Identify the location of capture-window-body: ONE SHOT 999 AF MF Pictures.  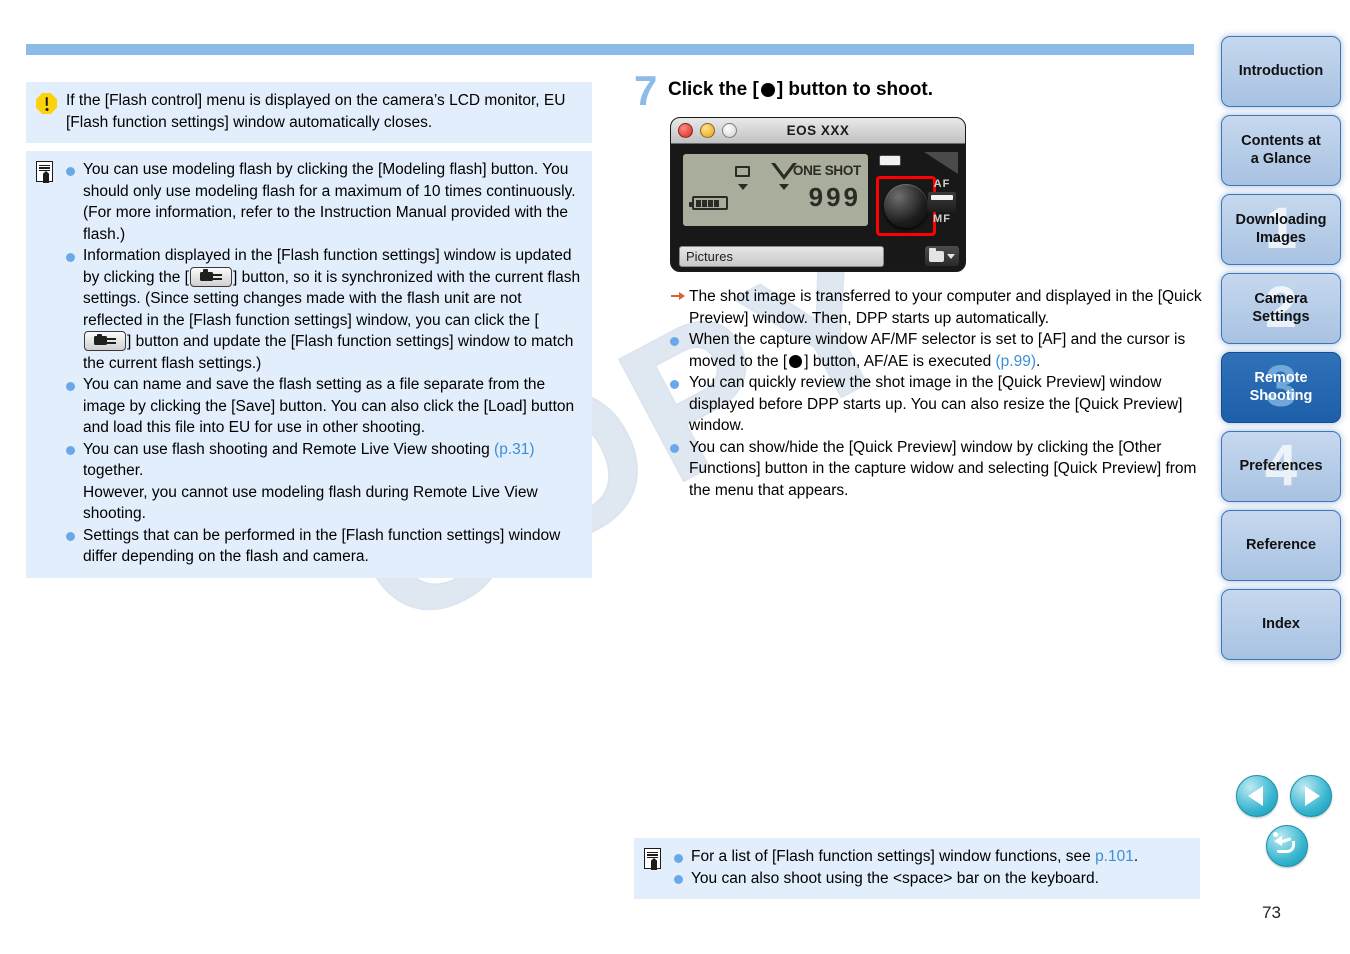
(818, 207).